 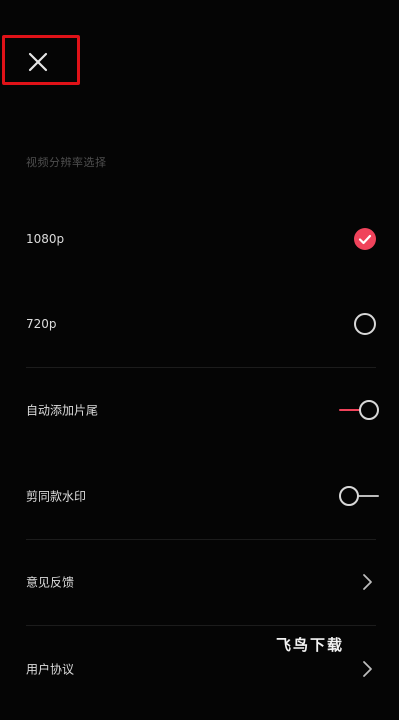 I want to click on radio-checked-icon, so click(x=365, y=239).